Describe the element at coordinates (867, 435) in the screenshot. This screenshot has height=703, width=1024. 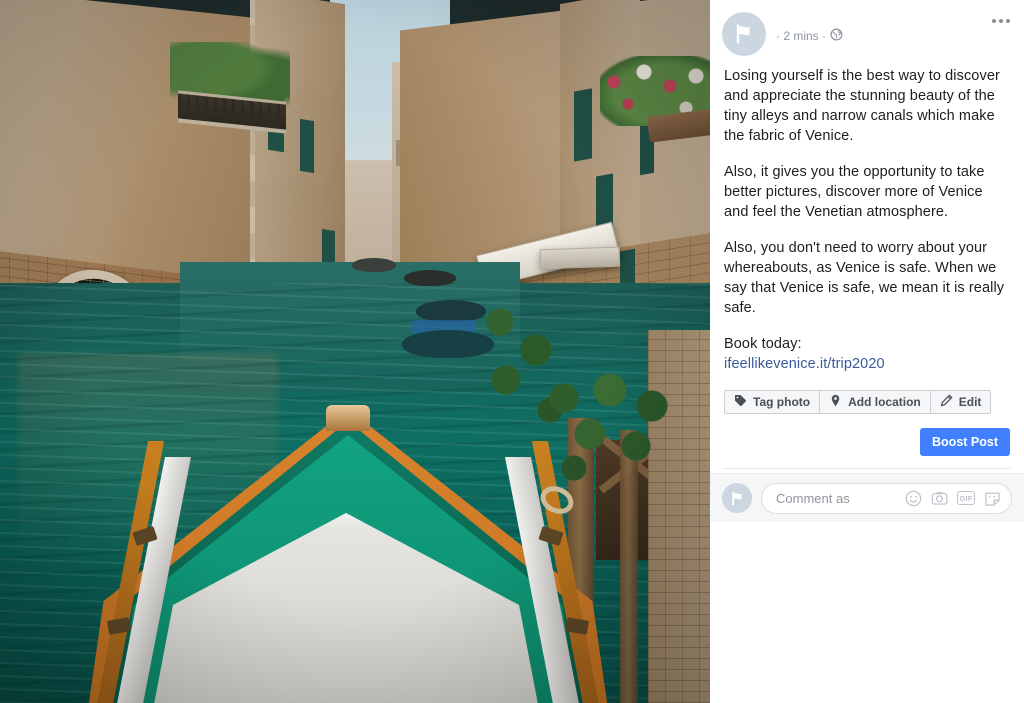
I see `boost-row: Boost Post` at that location.